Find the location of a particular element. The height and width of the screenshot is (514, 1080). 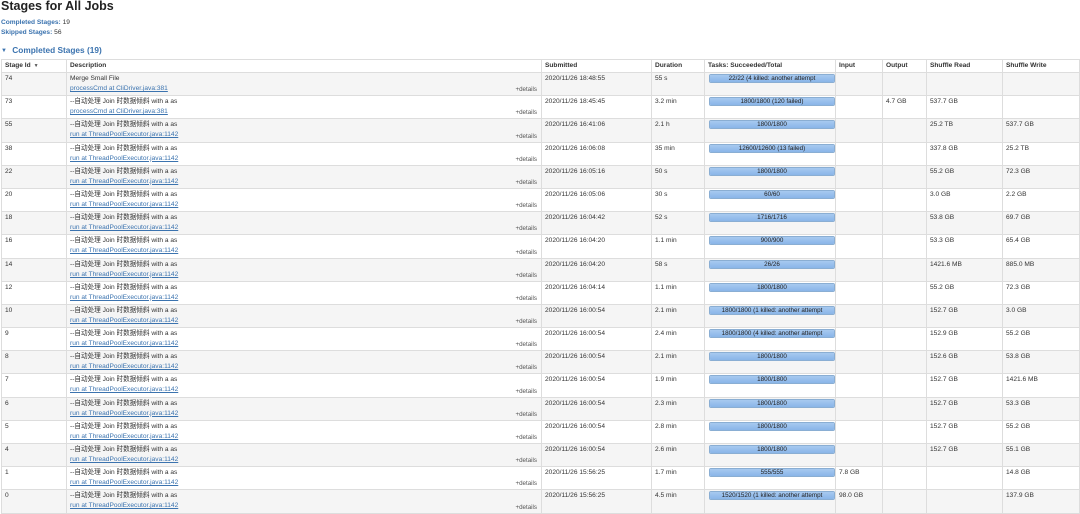

column-header-tasks: Tasks: Succeeded/Total is located at coordinates (770, 66).